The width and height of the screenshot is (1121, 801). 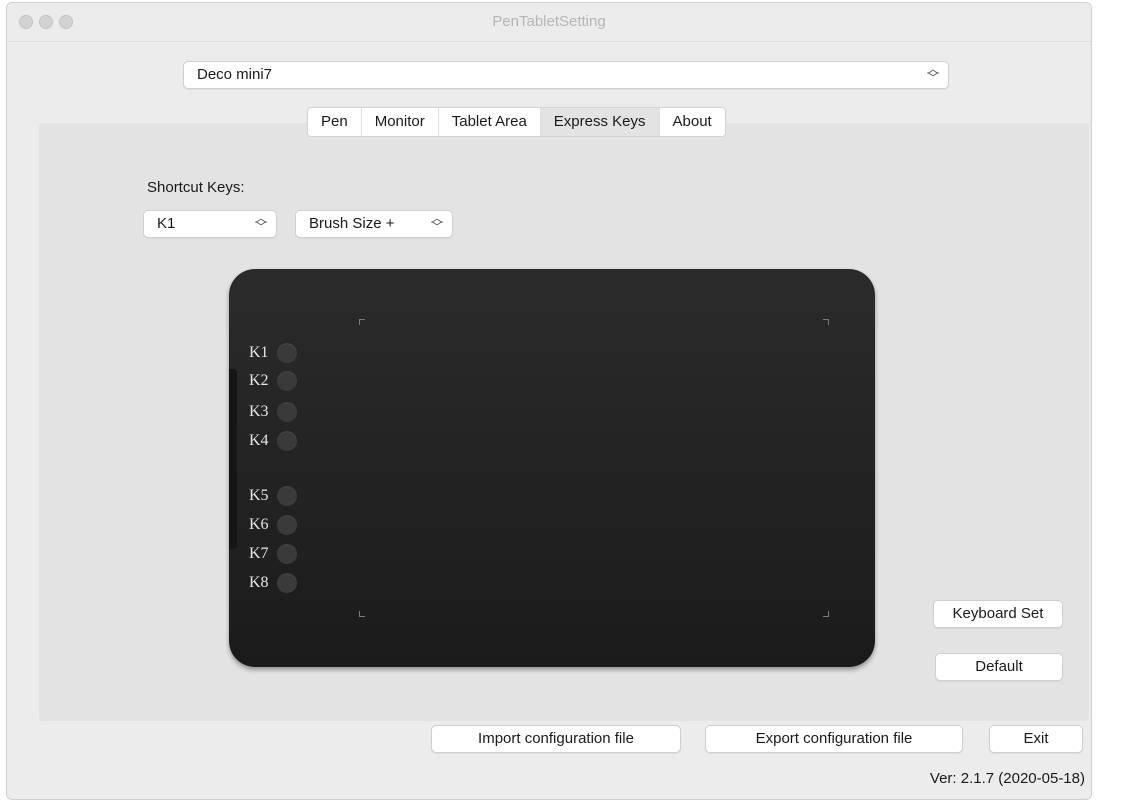 What do you see at coordinates (600, 122) in the screenshot?
I see `tab-express-keys: Express Keys` at bounding box center [600, 122].